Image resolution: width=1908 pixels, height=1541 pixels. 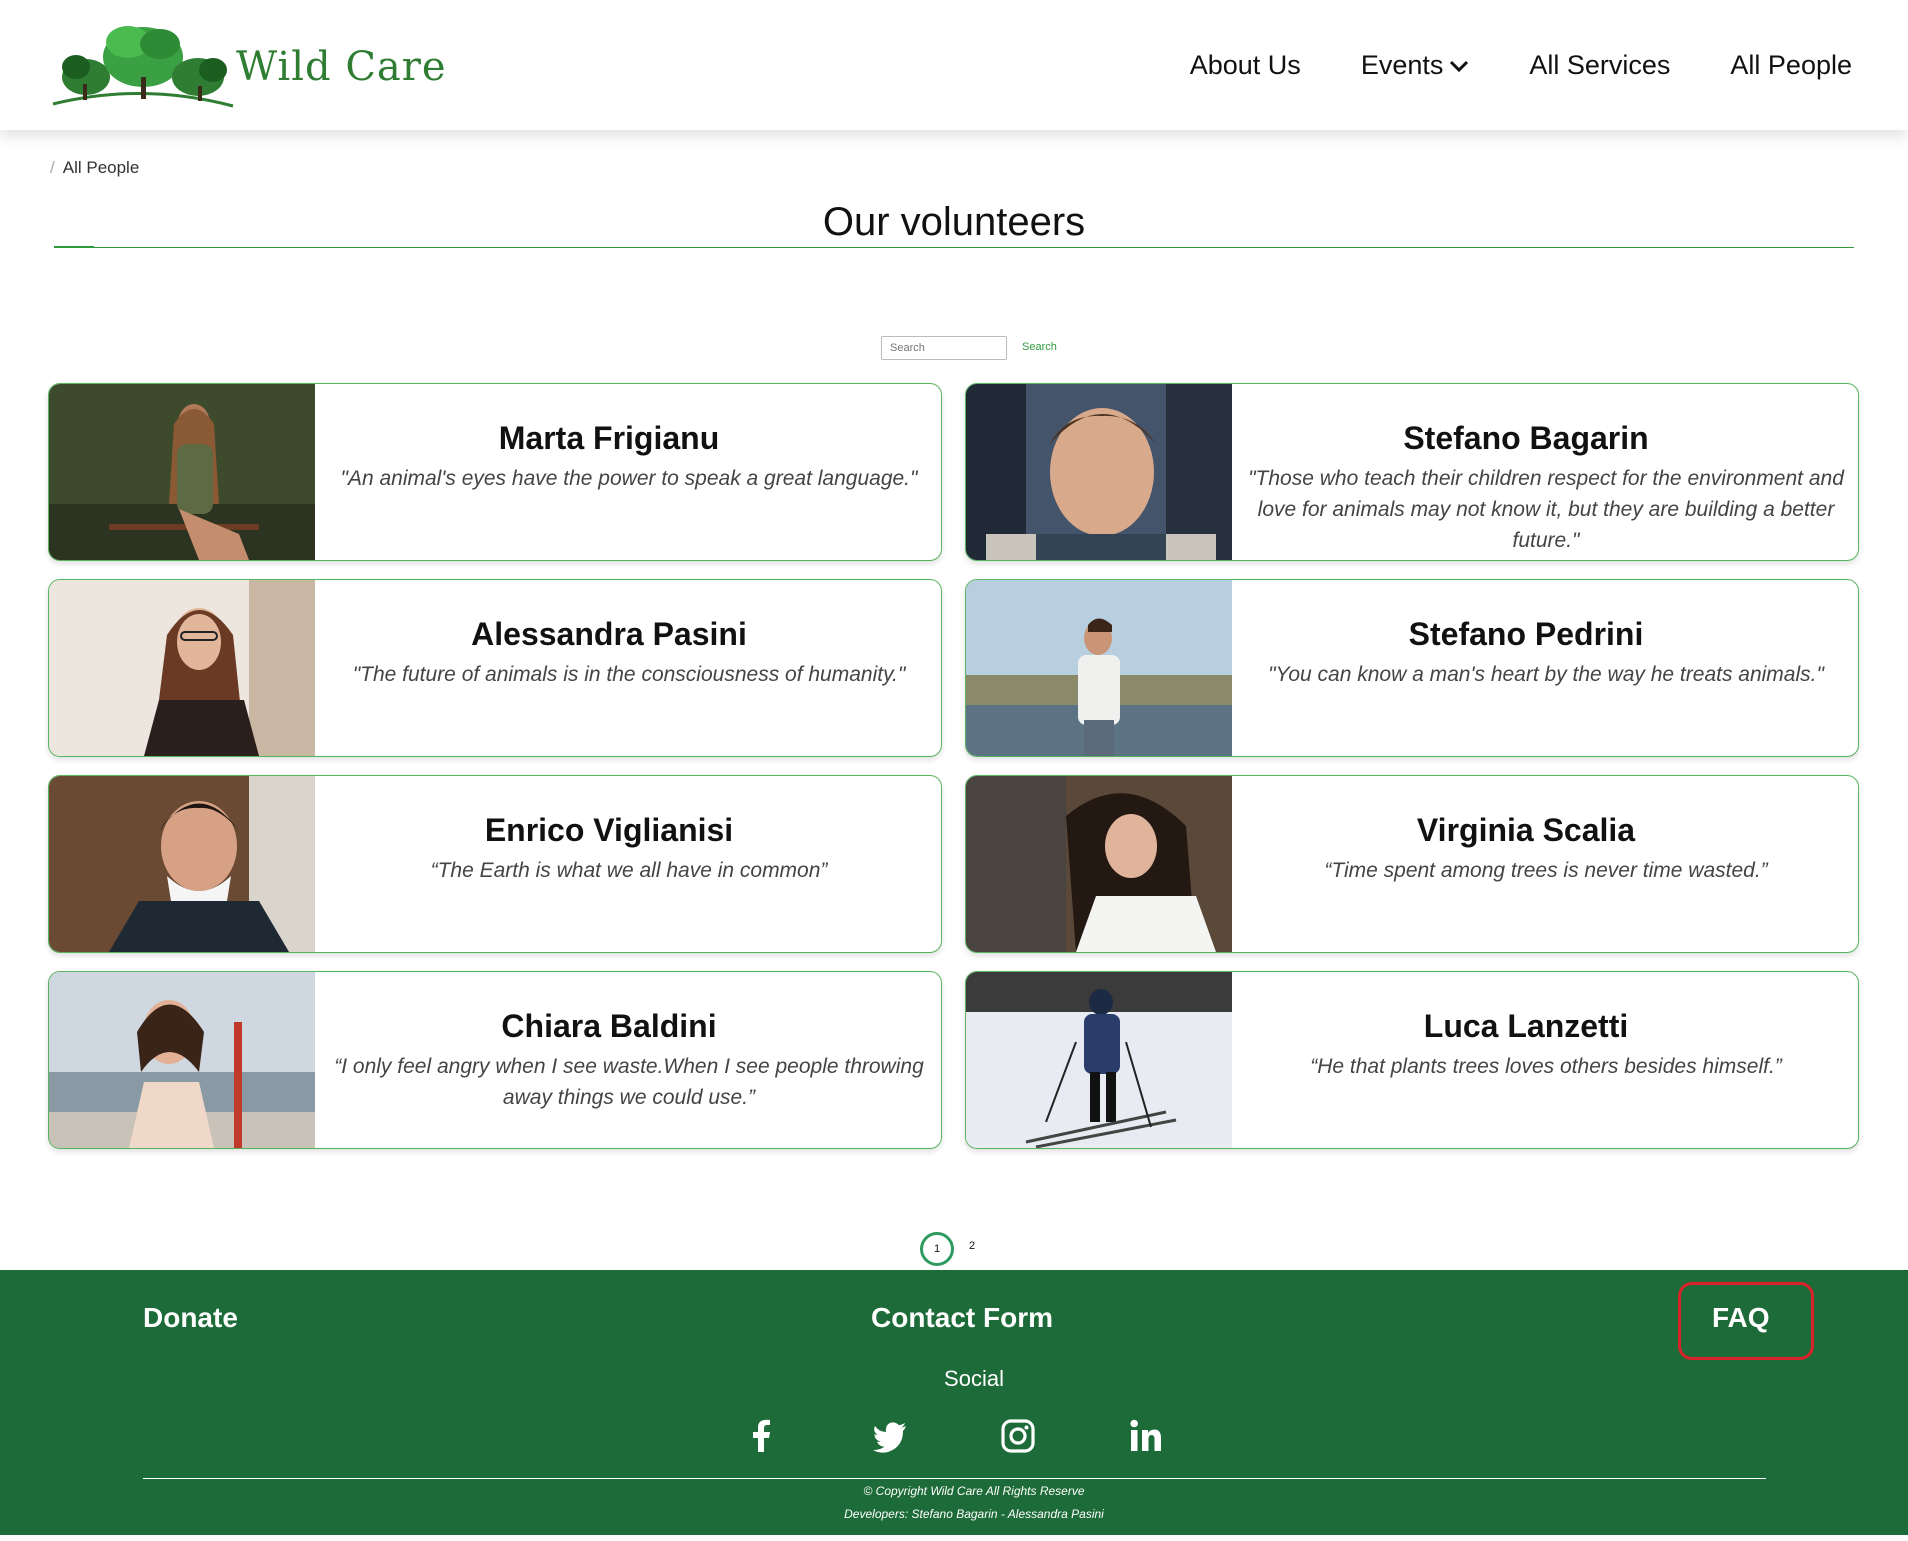 What do you see at coordinates (762, 1436) in the screenshot?
I see `facebook-icon` at bounding box center [762, 1436].